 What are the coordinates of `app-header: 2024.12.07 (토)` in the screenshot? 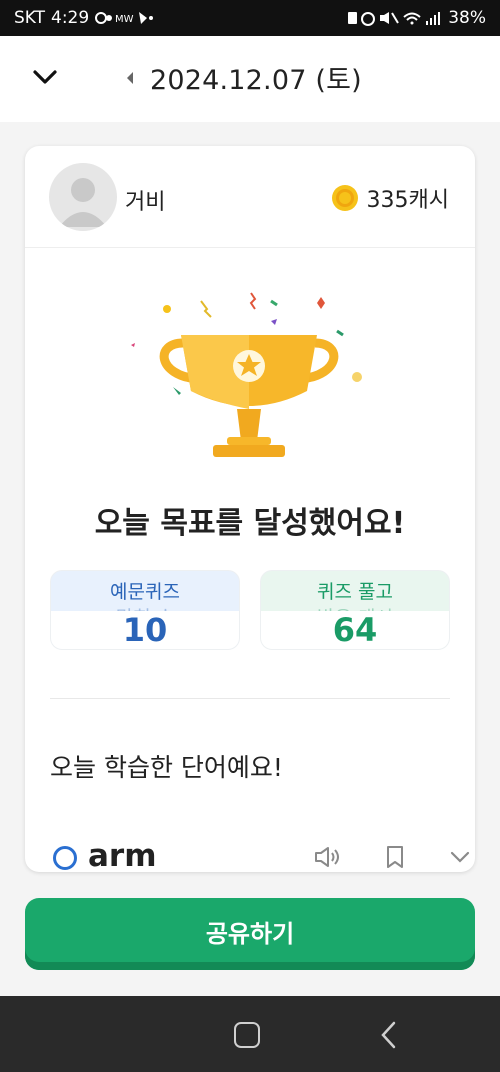 It's located at (250, 79).